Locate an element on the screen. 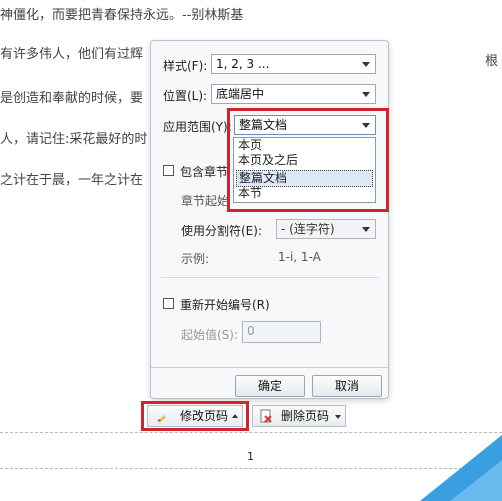 This screenshot has width=502, height=501. highlight-box is located at coordinates (308, 160).